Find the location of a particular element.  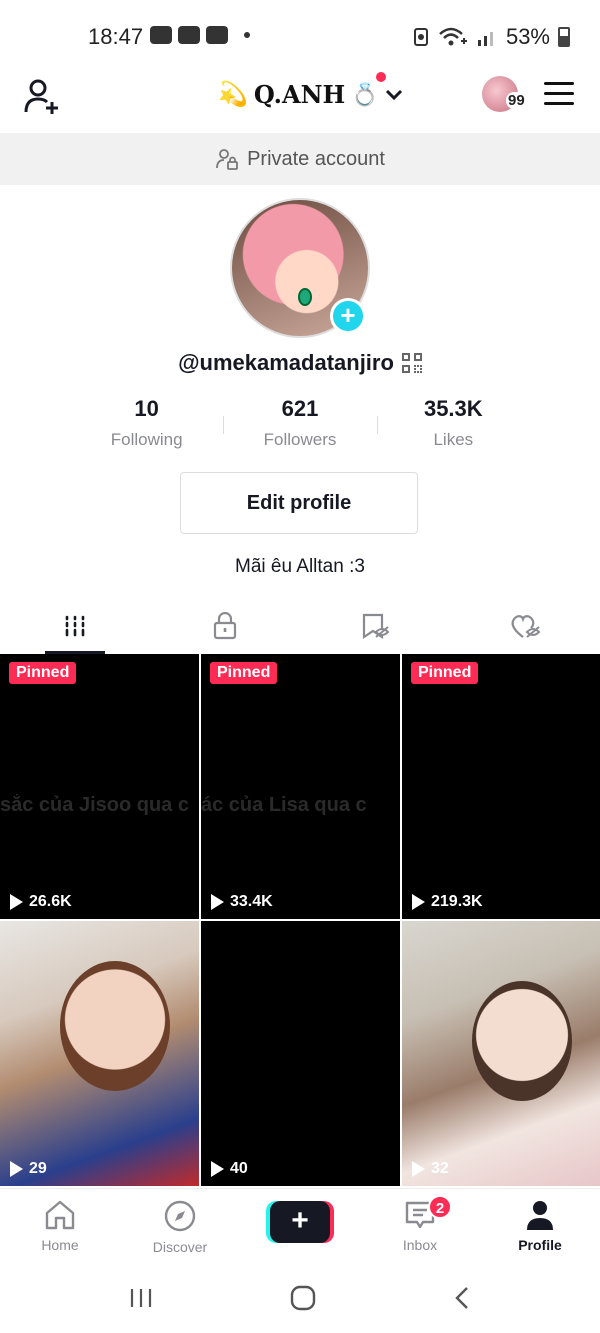

home-button-icon is located at coordinates (303, 1298).